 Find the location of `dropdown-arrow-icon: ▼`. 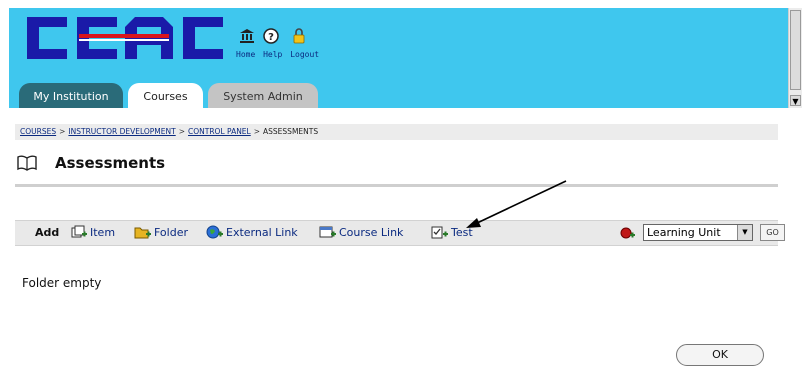

dropdown-arrow-icon: ▼ is located at coordinates (744, 232).